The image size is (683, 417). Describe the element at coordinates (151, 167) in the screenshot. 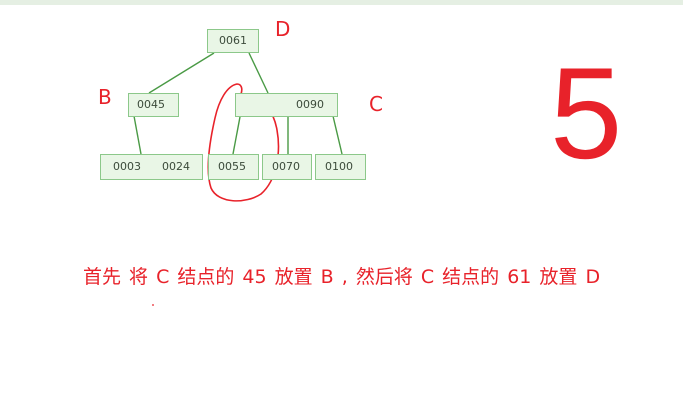

I see `leaf-node: 0003 0024` at that location.